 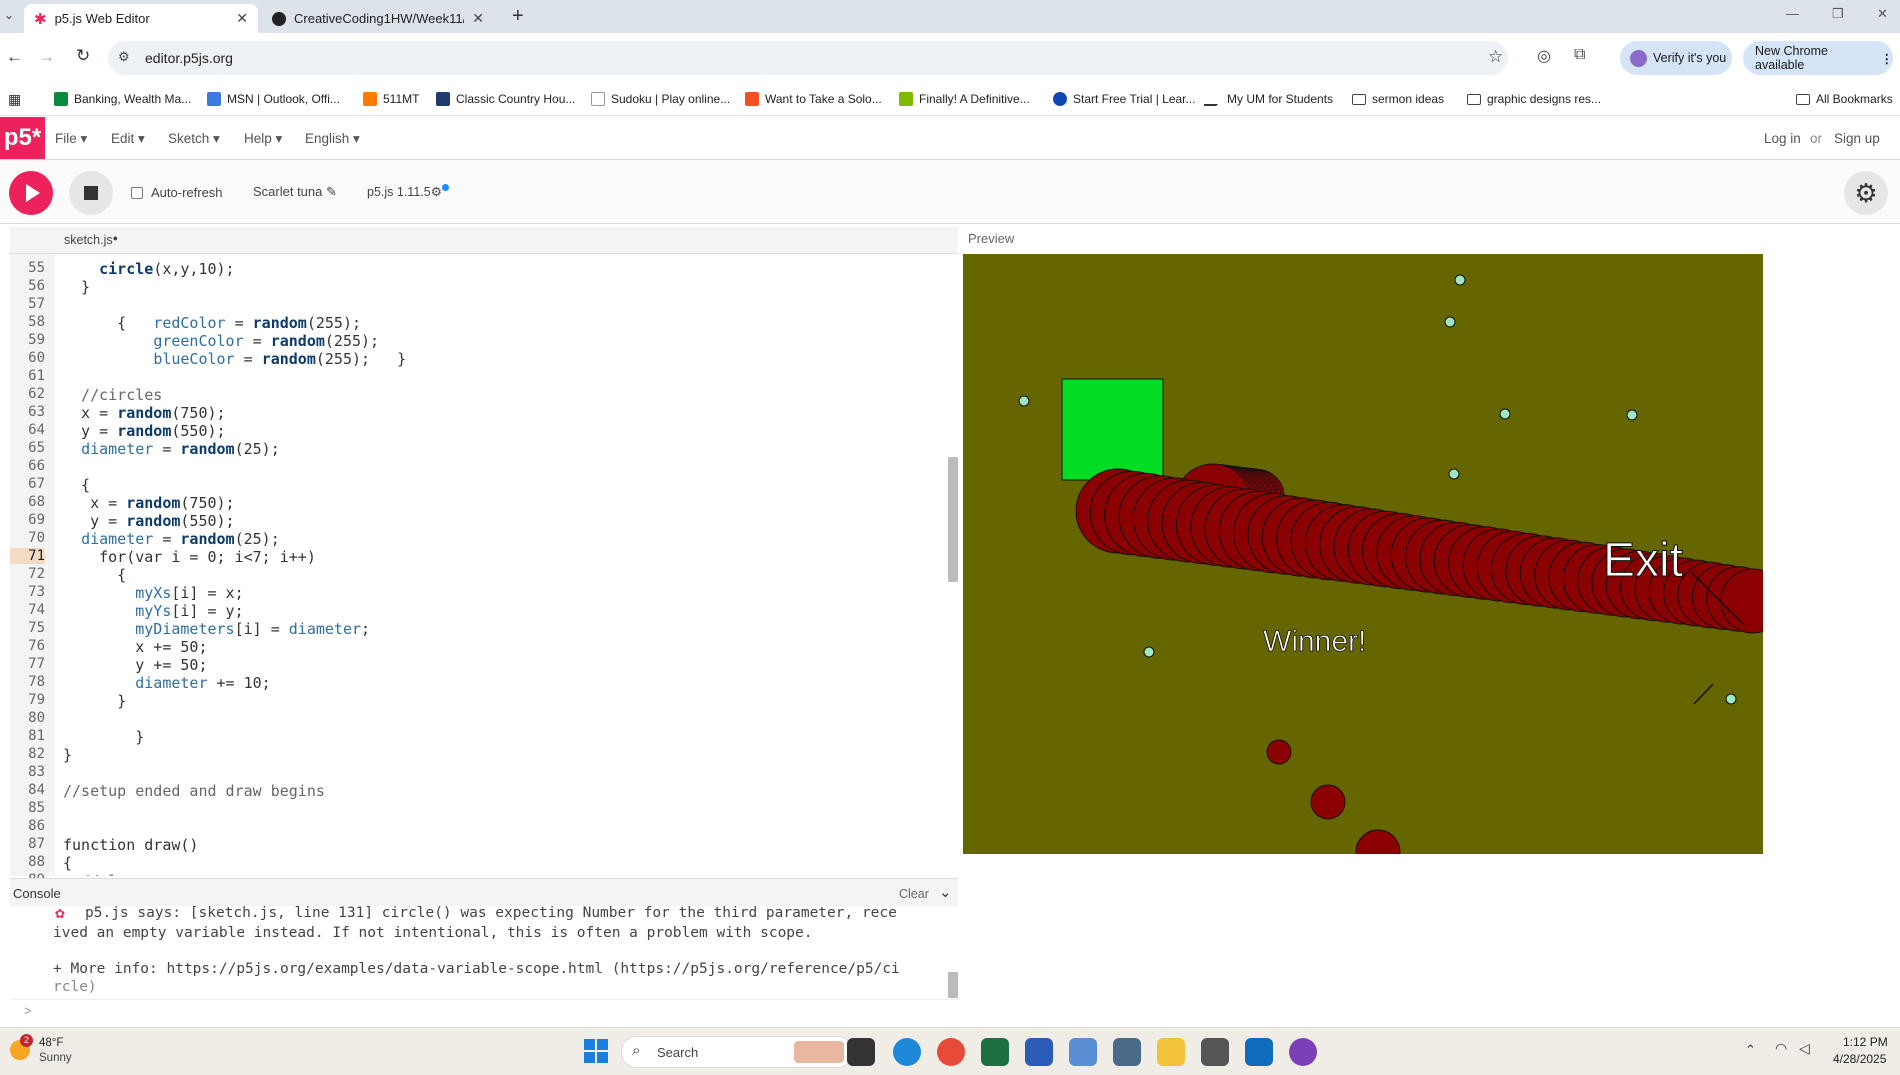 I want to click on volume-icon: ◁, so click(x=1804, y=1048).